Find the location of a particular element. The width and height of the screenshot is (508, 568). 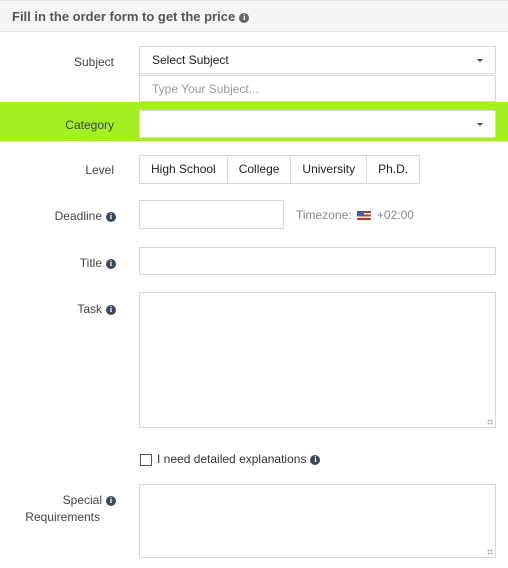

category-select is located at coordinates (317, 124).